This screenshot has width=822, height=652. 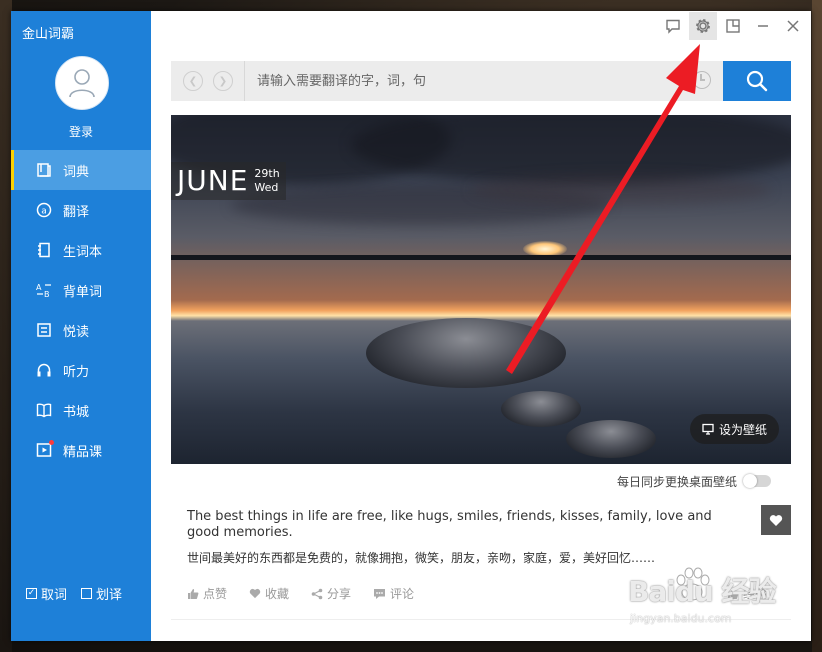 I want to click on course-icon, so click(x=44, y=449).